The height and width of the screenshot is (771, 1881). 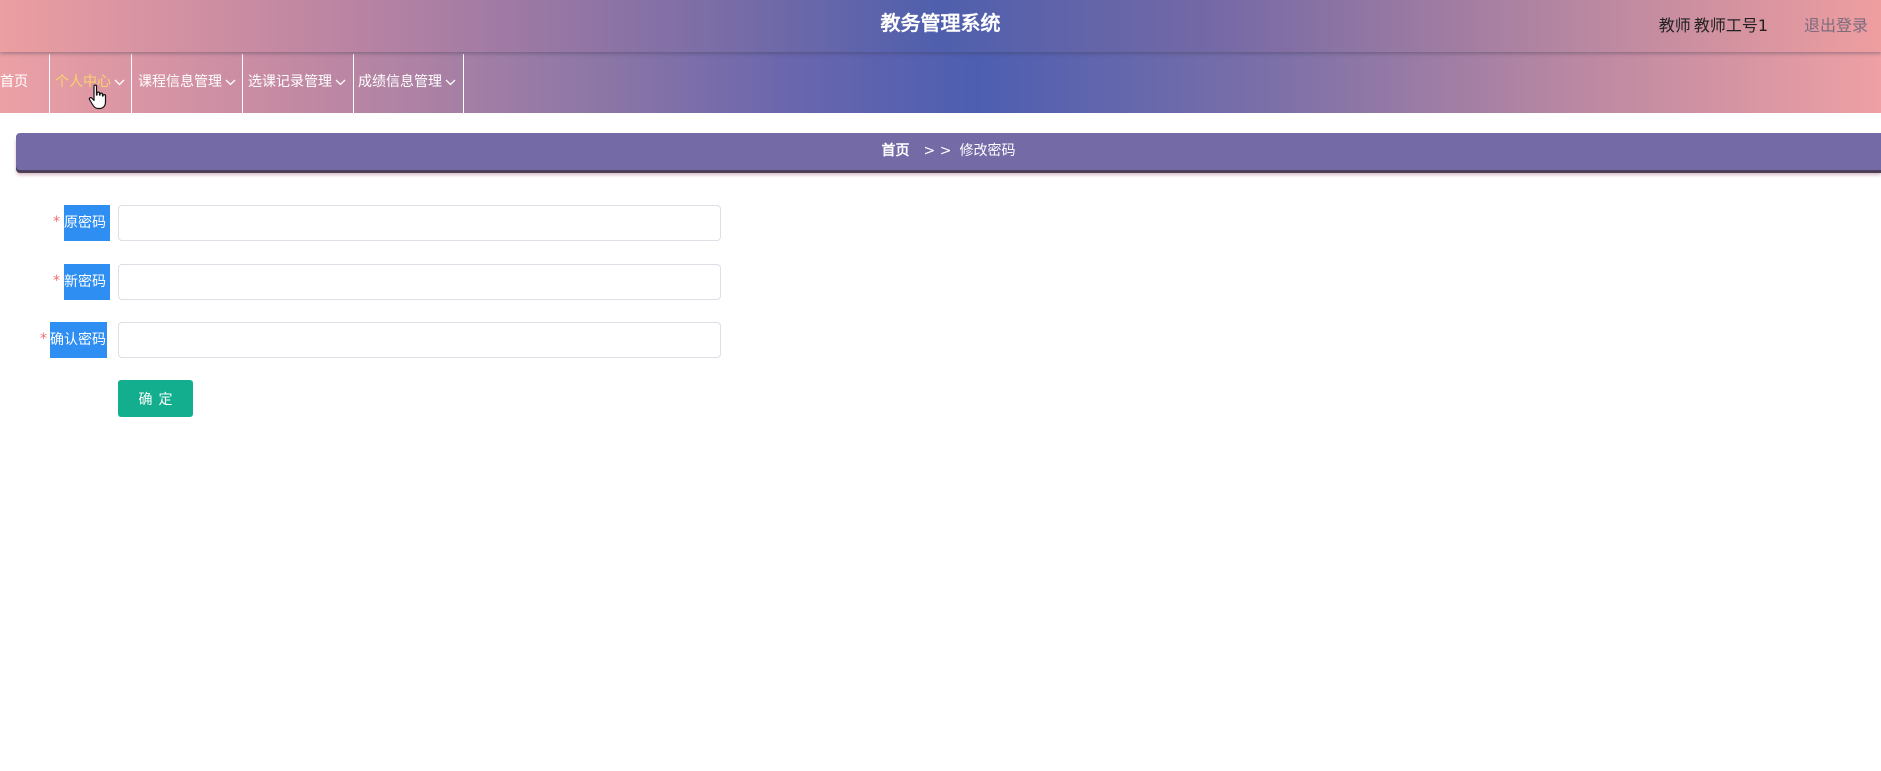 I want to click on nav-item-label: 成绩信息管理, so click(x=400, y=82).